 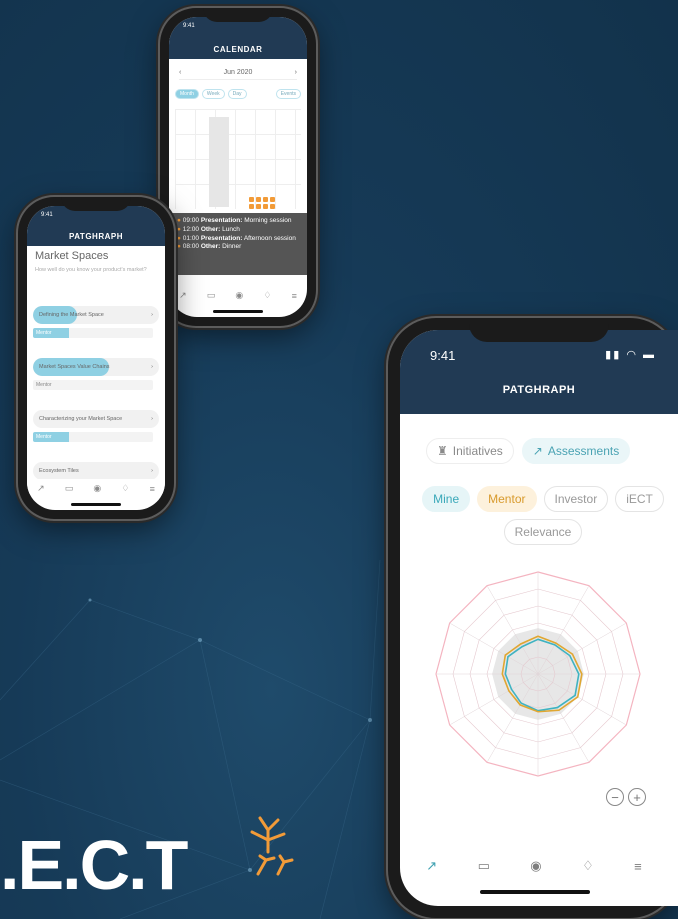 I want to click on prev-month-button: ‹, so click(x=180, y=72).